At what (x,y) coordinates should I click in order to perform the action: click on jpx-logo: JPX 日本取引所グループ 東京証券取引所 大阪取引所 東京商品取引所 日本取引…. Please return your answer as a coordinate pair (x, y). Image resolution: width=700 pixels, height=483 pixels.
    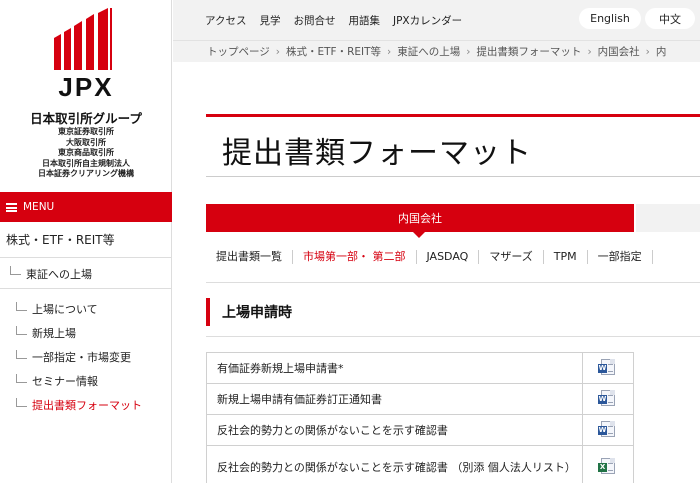
    Looking at the image, I should click on (86, 95).